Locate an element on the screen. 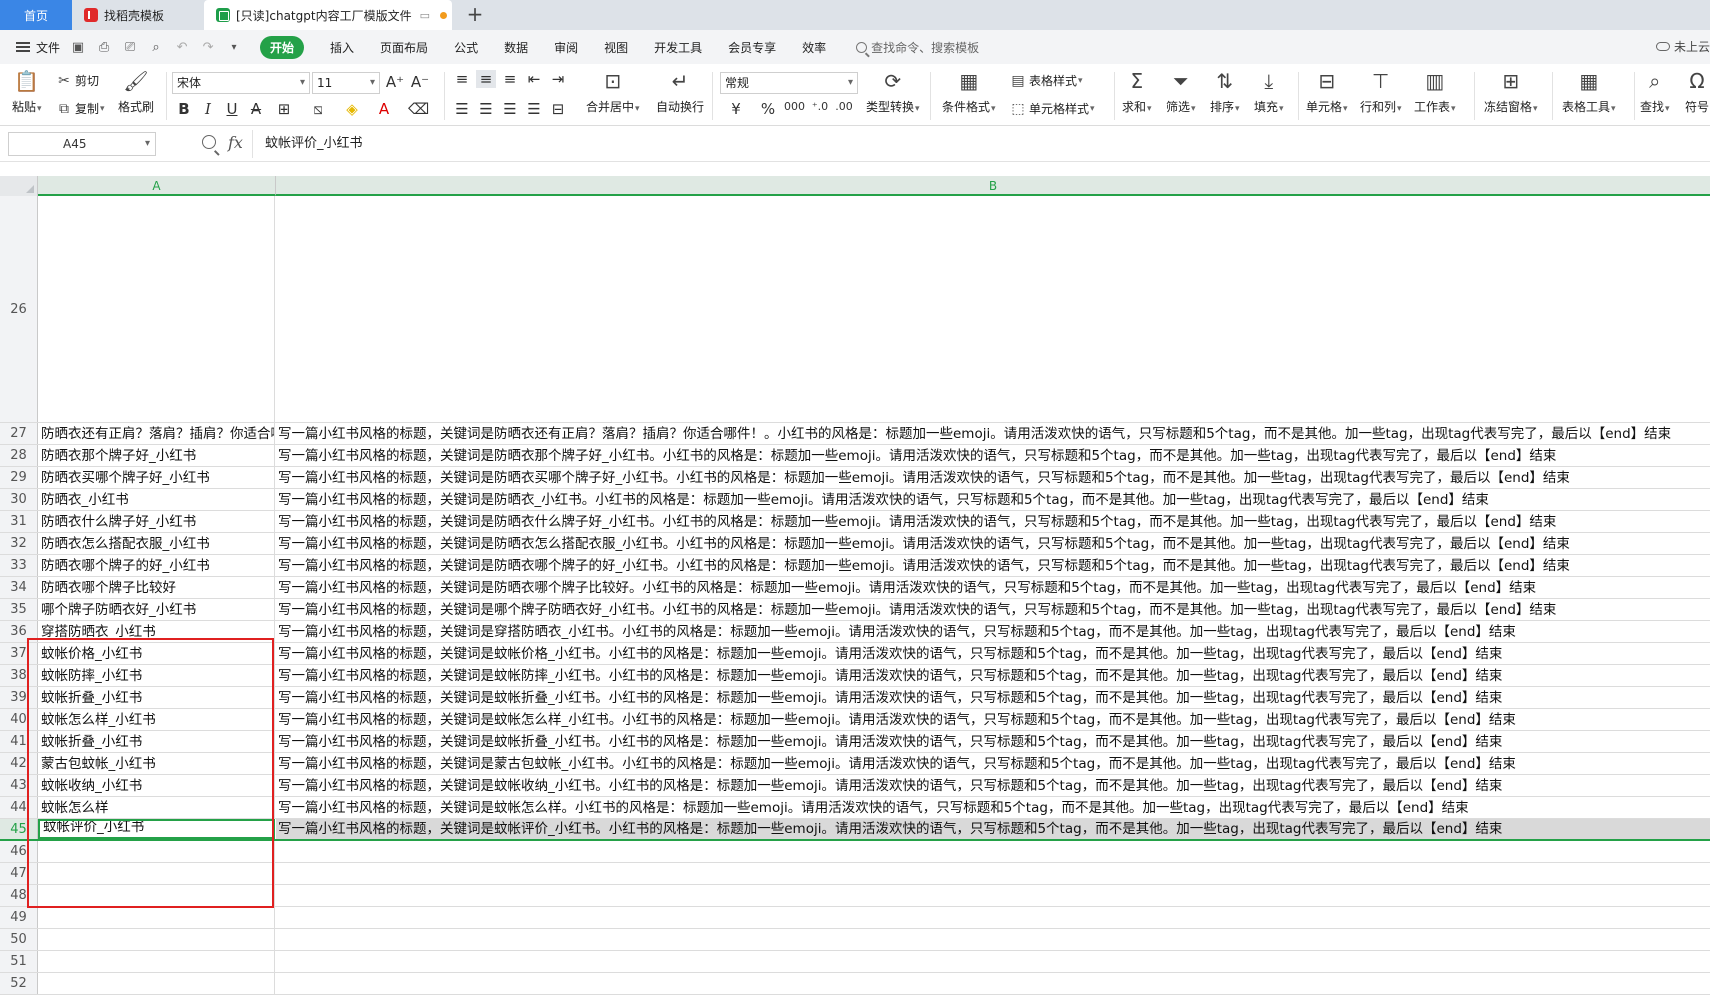 The image size is (1710, 997). chevron-down-icon: ▾ is located at coordinates (234, 47).